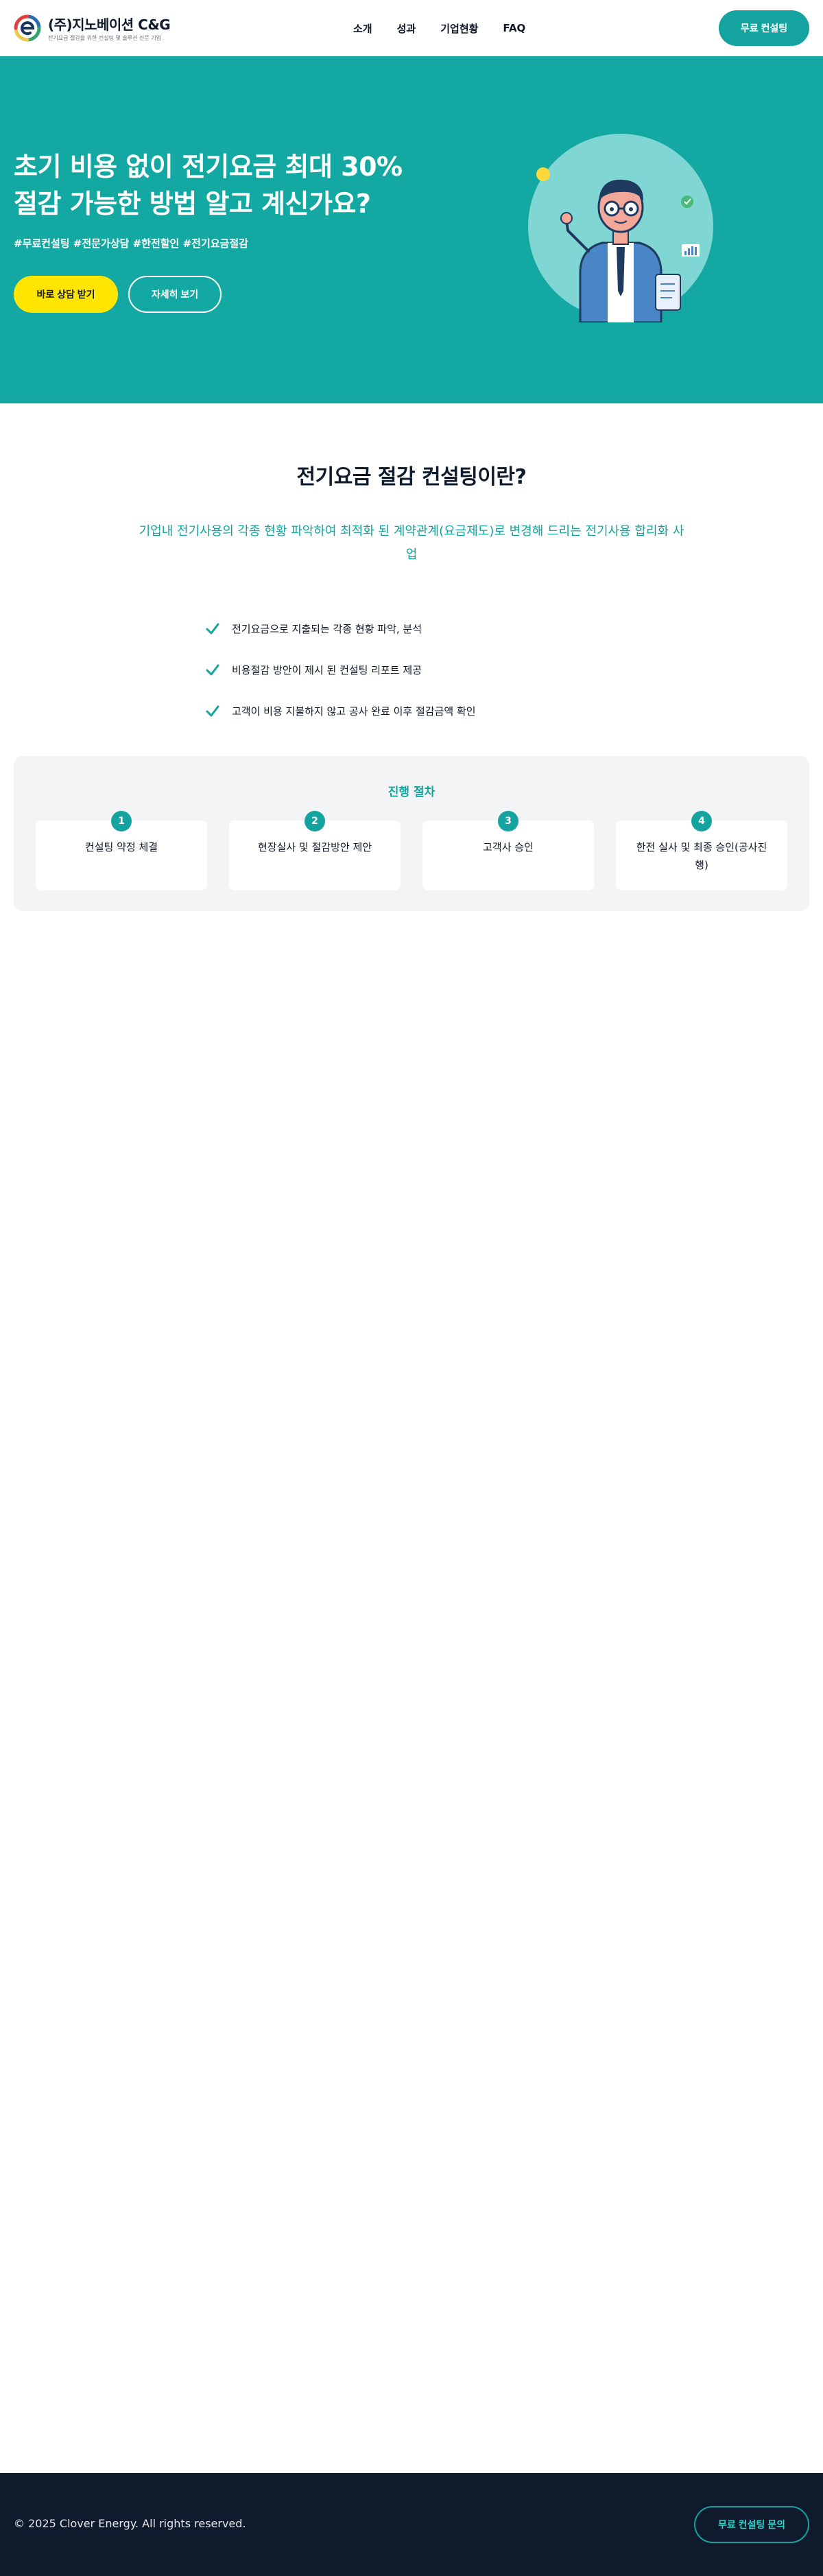  I want to click on step-number: 2, so click(315, 821).